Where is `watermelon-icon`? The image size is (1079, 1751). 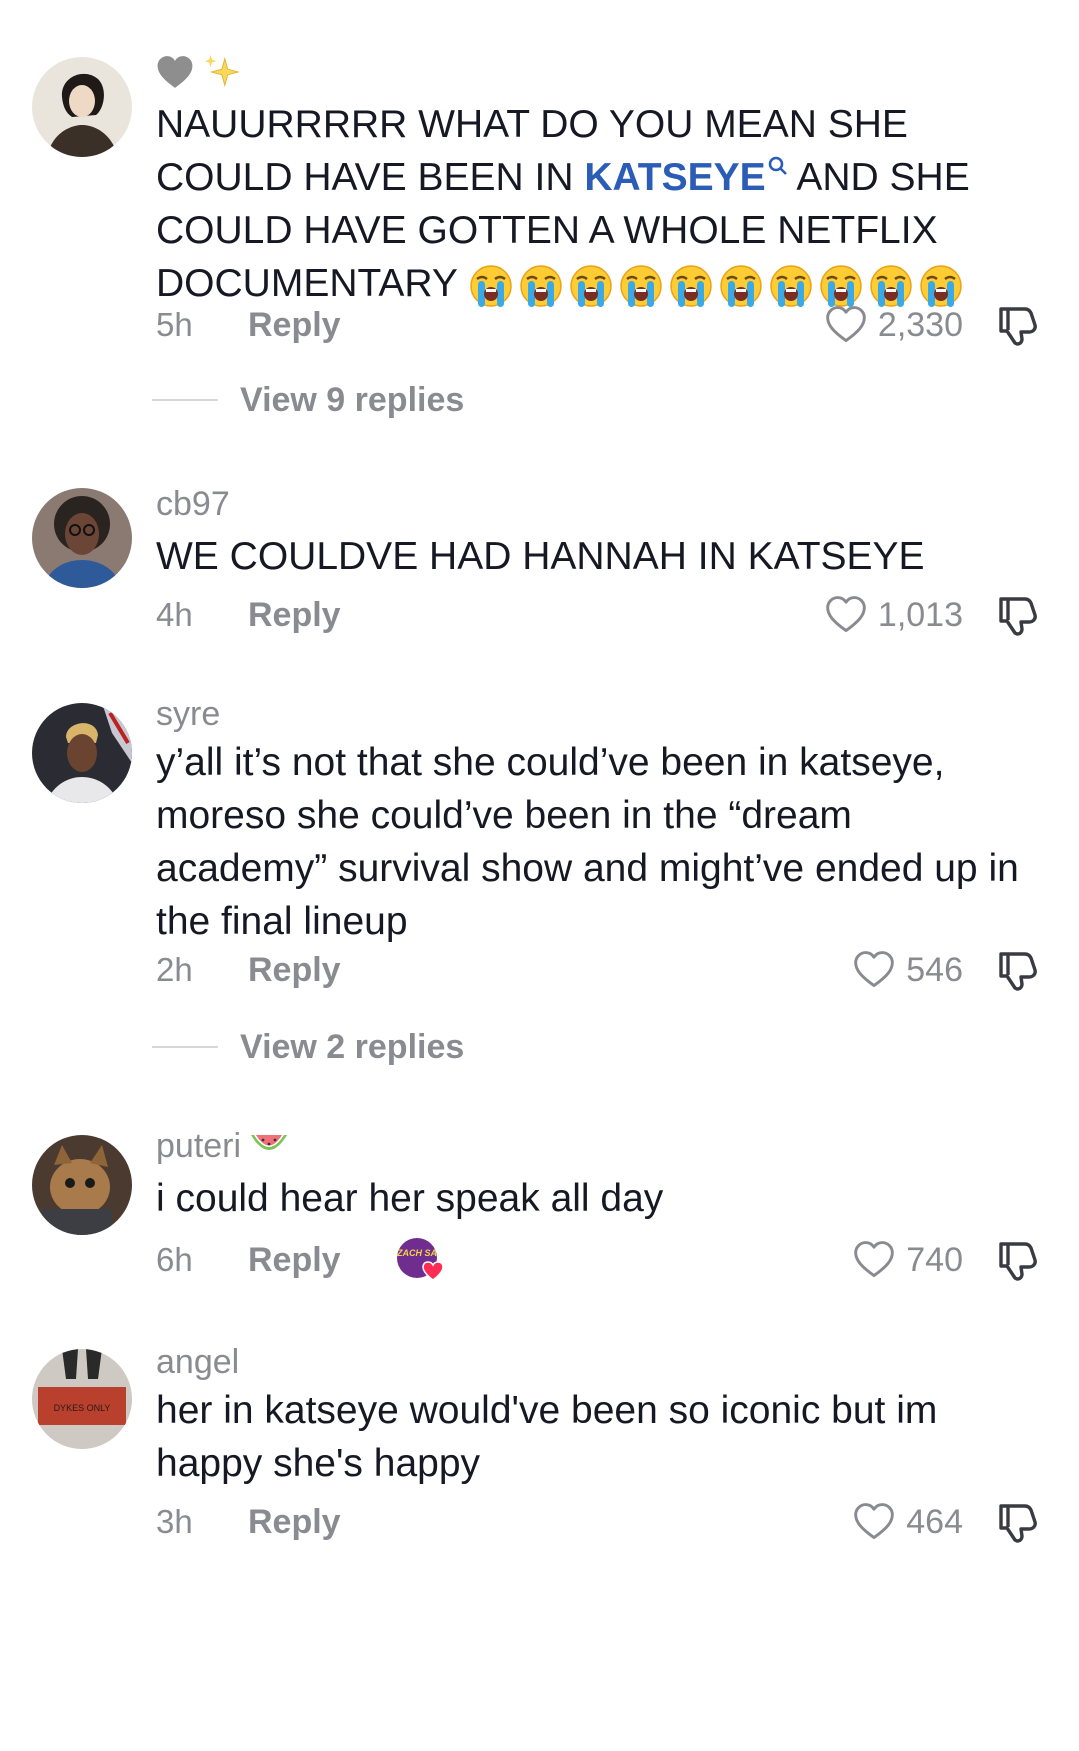 watermelon-icon is located at coordinates (269, 1142).